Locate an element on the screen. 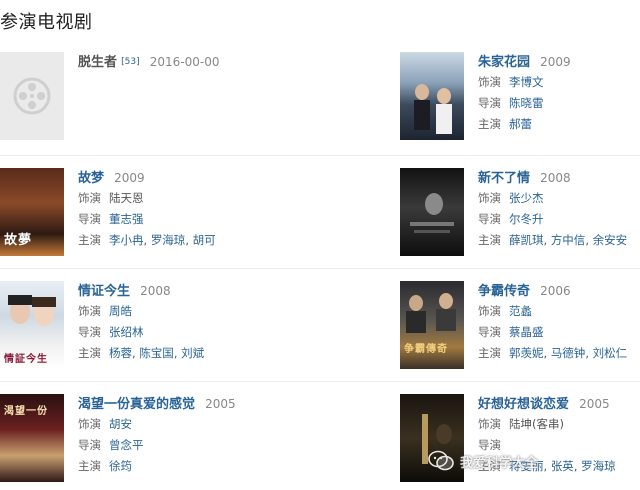 Image resolution: width=640 pixels, height=490 pixels. drama-card: 情証今生 情证今生 2008 饰演 周皓 导演 张绍林 主演 杨蓉, 陈宝国, 刘斌 is located at coordinates (120, 327).